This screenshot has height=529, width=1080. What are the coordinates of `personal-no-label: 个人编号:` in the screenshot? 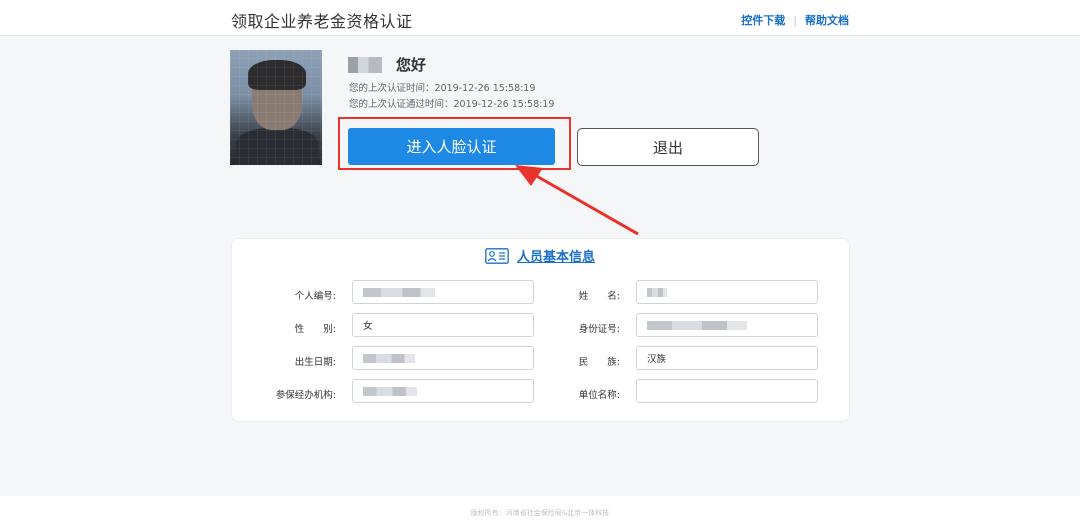 It's located at (315, 296).